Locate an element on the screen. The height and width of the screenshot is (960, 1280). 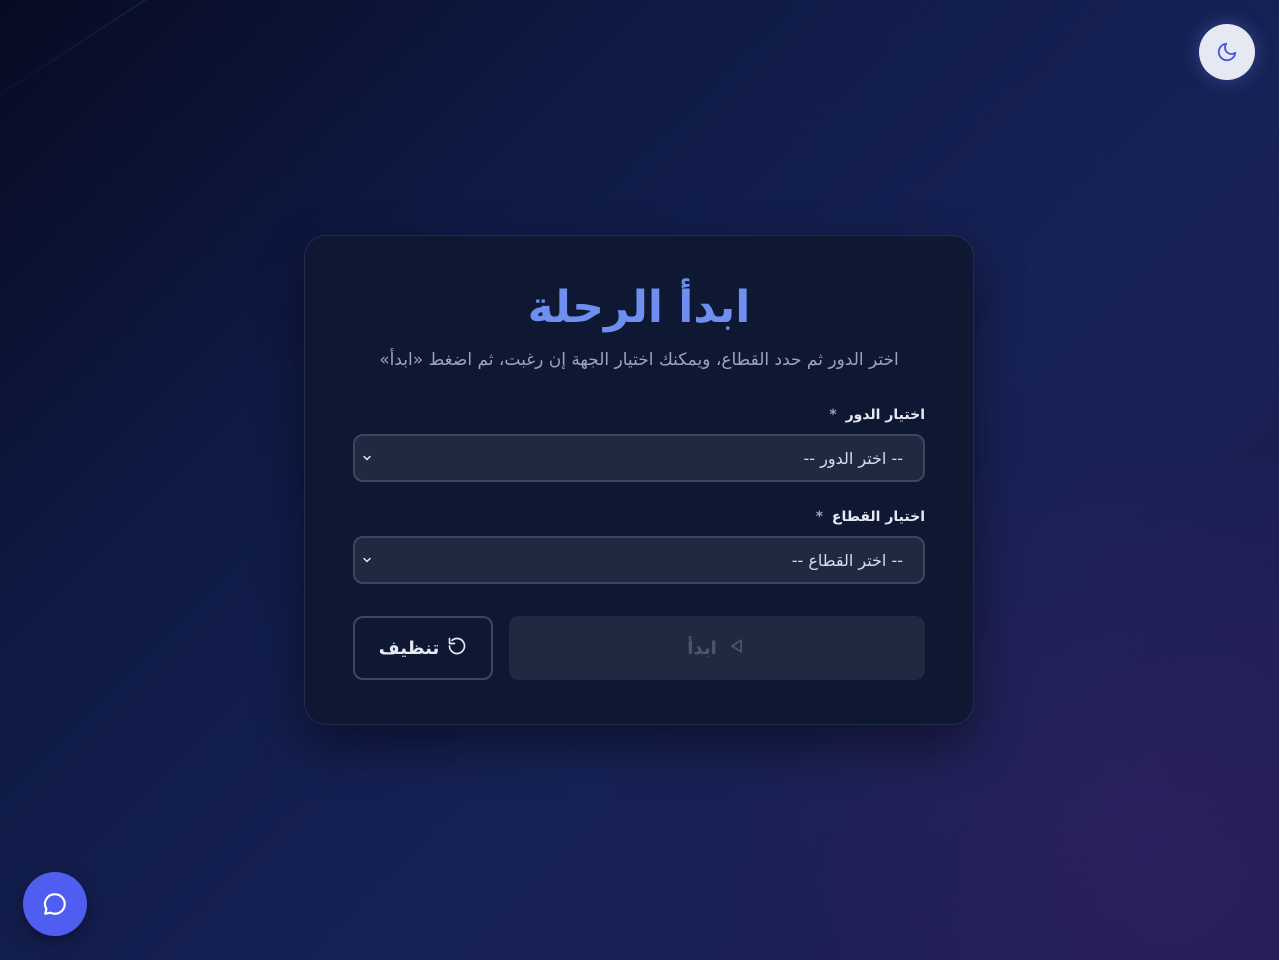
sector-select-value: -- اختر القطاع -- is located at coordinates (848, 560).